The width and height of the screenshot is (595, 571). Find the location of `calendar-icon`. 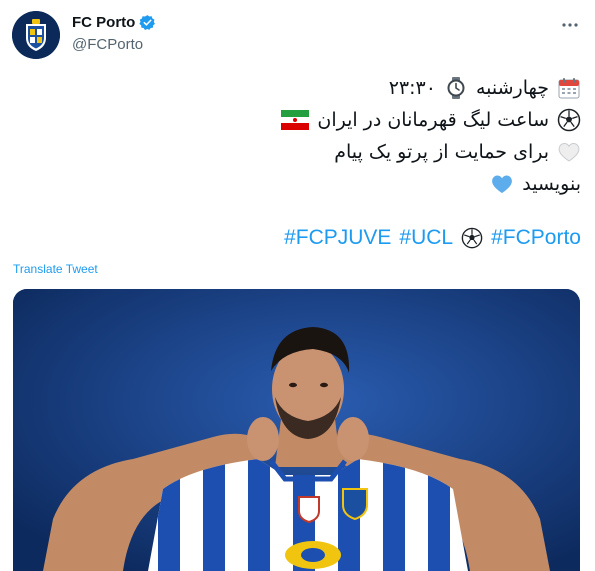

calendar-icon is located at coordinates (569, 88).